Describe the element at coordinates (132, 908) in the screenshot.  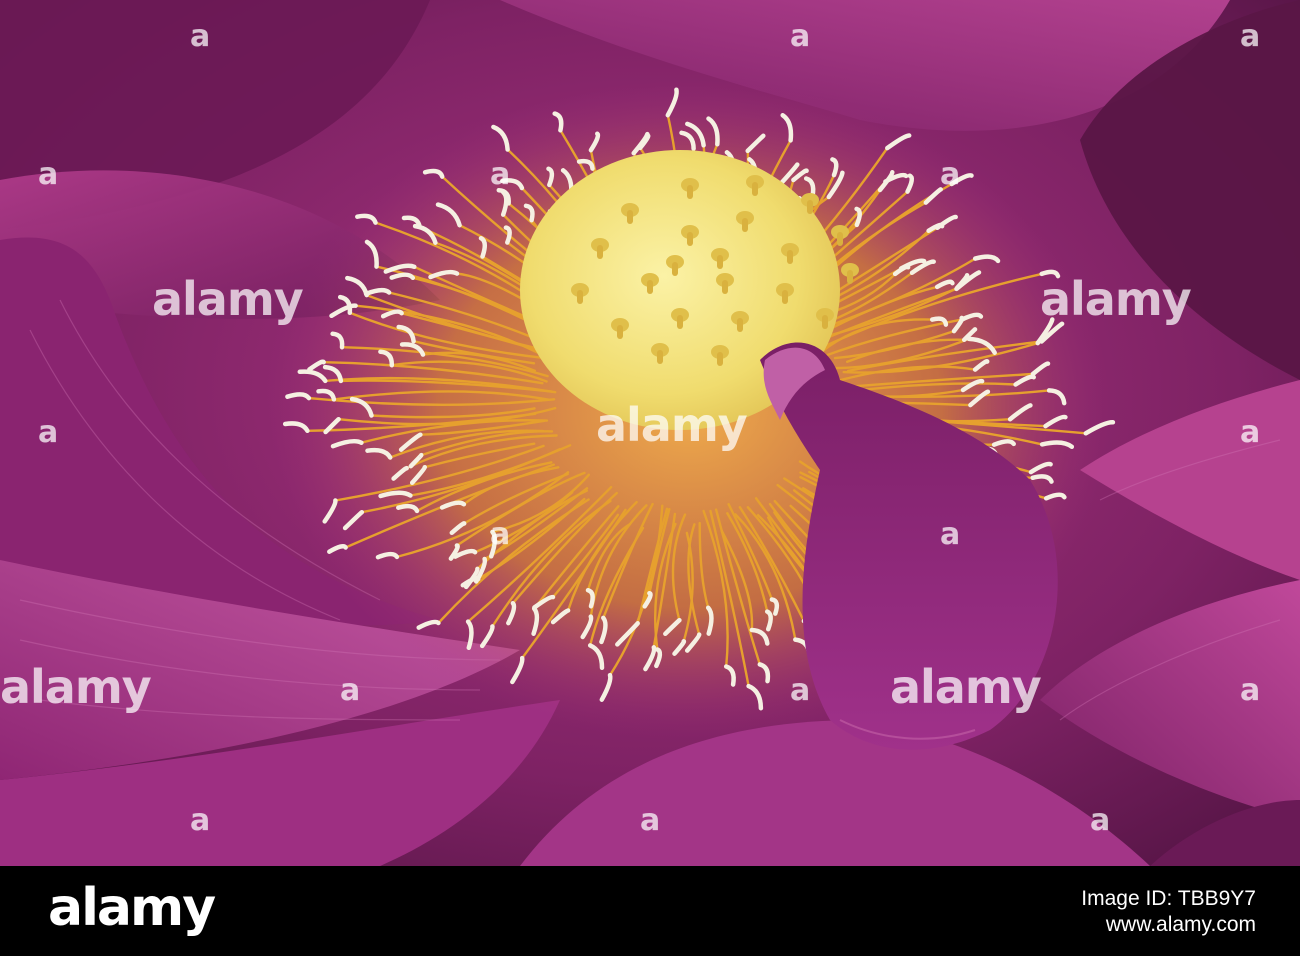
I see `alamy-logo: alamy` at that location.